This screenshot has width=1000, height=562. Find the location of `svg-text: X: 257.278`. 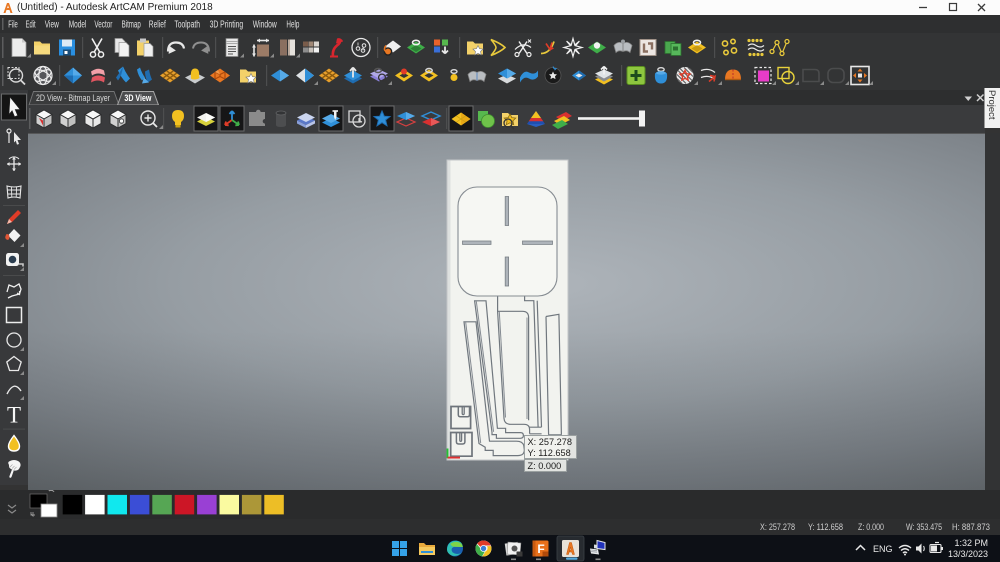

svg-text: X: 257.278 is located at coordinates (777, 527).